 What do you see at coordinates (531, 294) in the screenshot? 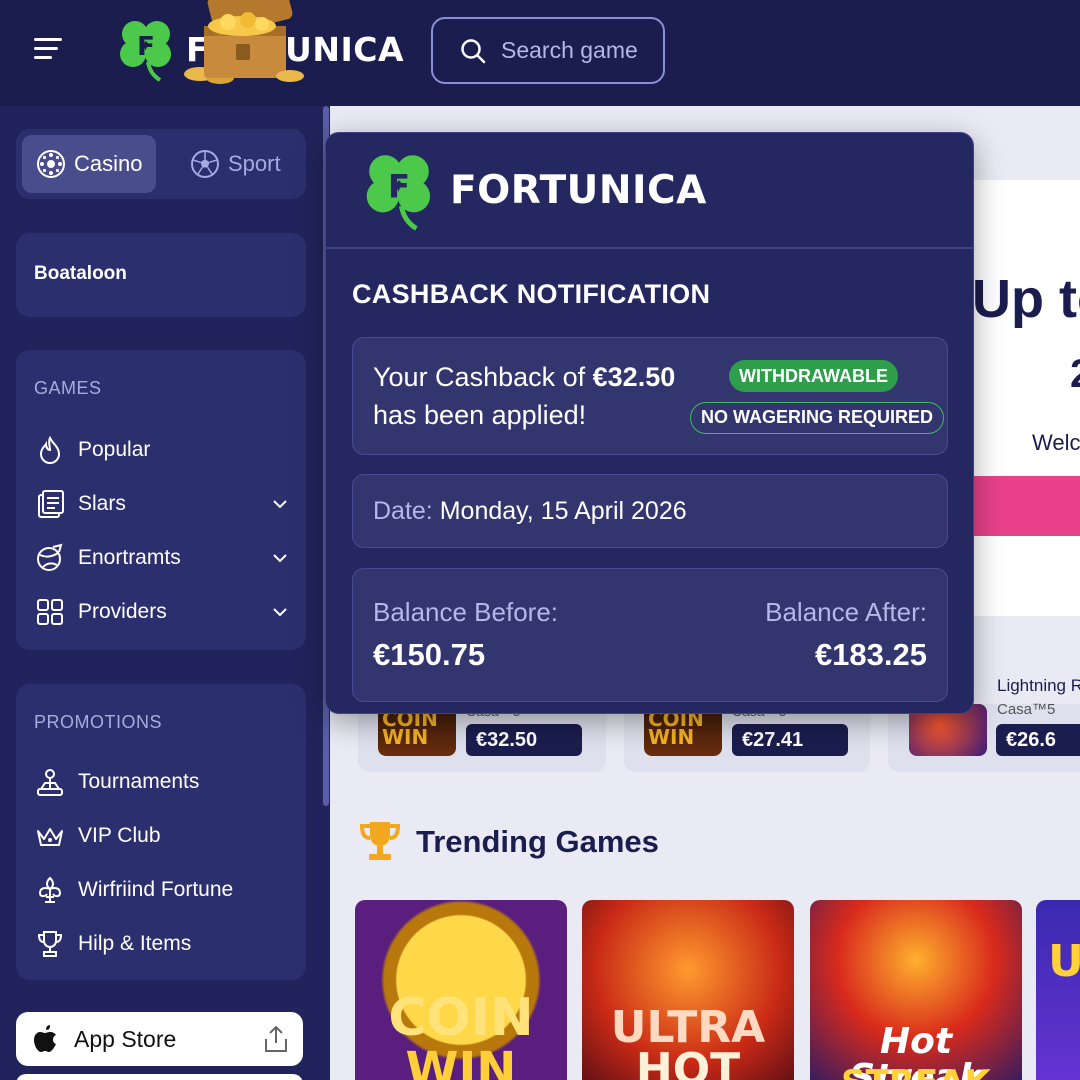
I see `notification-title: CASHBACK NOTIFICATION` at bounding box center [531, 294].